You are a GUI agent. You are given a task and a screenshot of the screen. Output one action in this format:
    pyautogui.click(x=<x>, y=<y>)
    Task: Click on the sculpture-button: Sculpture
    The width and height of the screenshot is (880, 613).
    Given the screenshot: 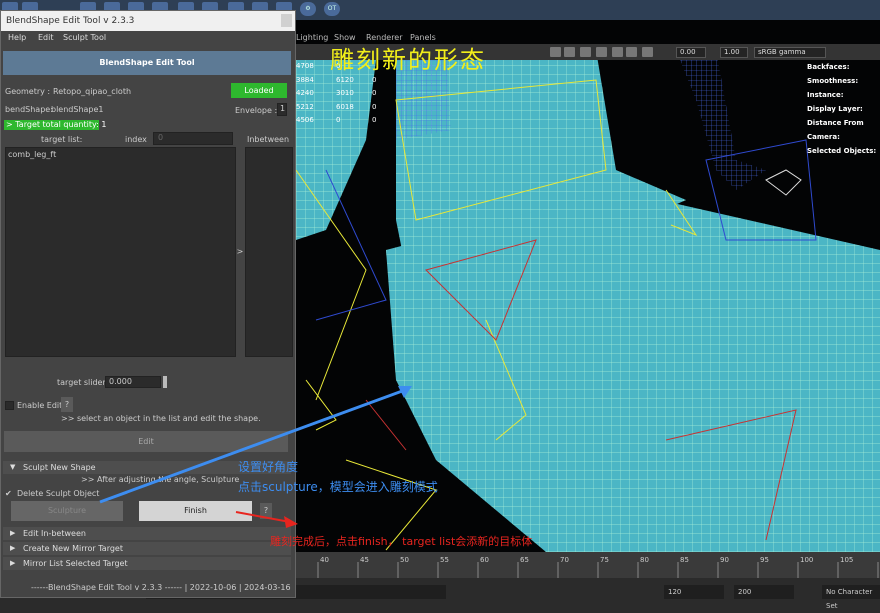 What is the action you would take?
    pyautogui.click(x=67, y=511)
    